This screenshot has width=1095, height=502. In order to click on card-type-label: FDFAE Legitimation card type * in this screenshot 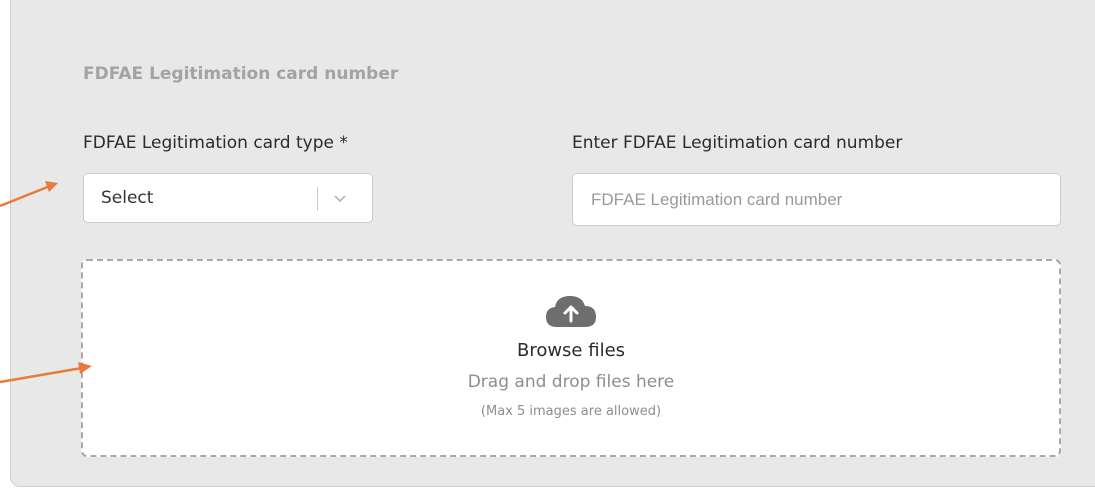, I will do `click(215, 143)`.